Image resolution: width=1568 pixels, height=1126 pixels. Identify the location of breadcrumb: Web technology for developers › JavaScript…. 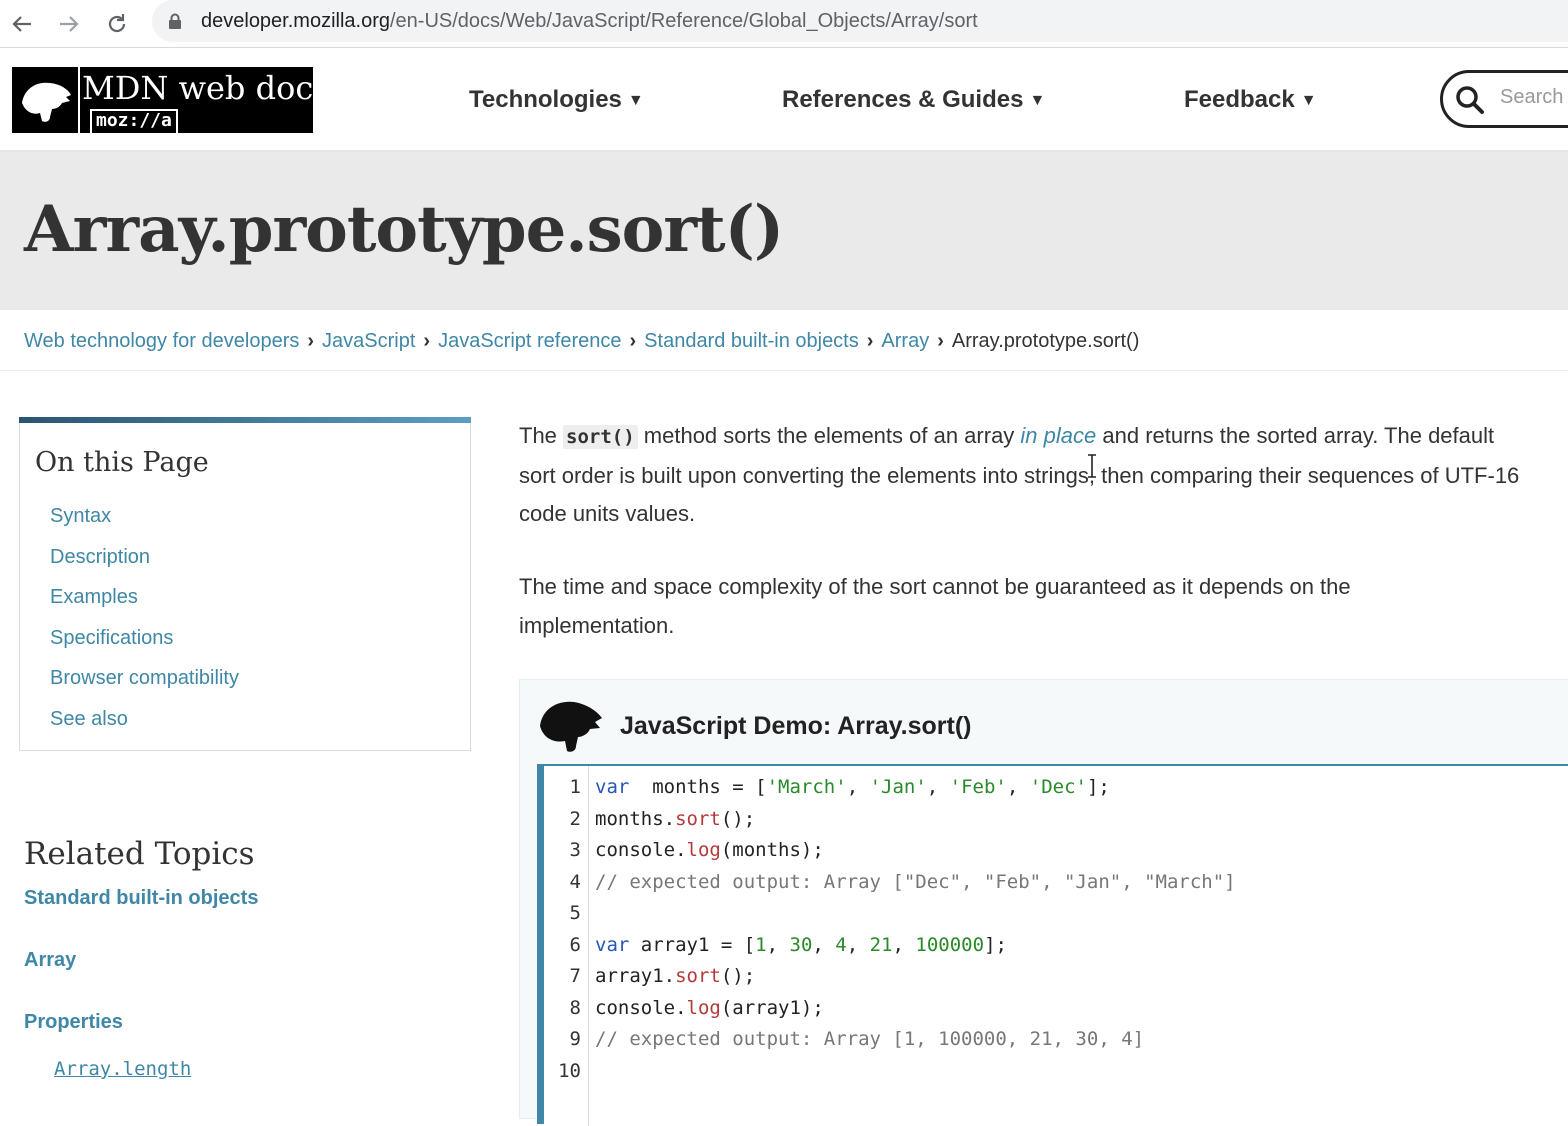
(581, 341).